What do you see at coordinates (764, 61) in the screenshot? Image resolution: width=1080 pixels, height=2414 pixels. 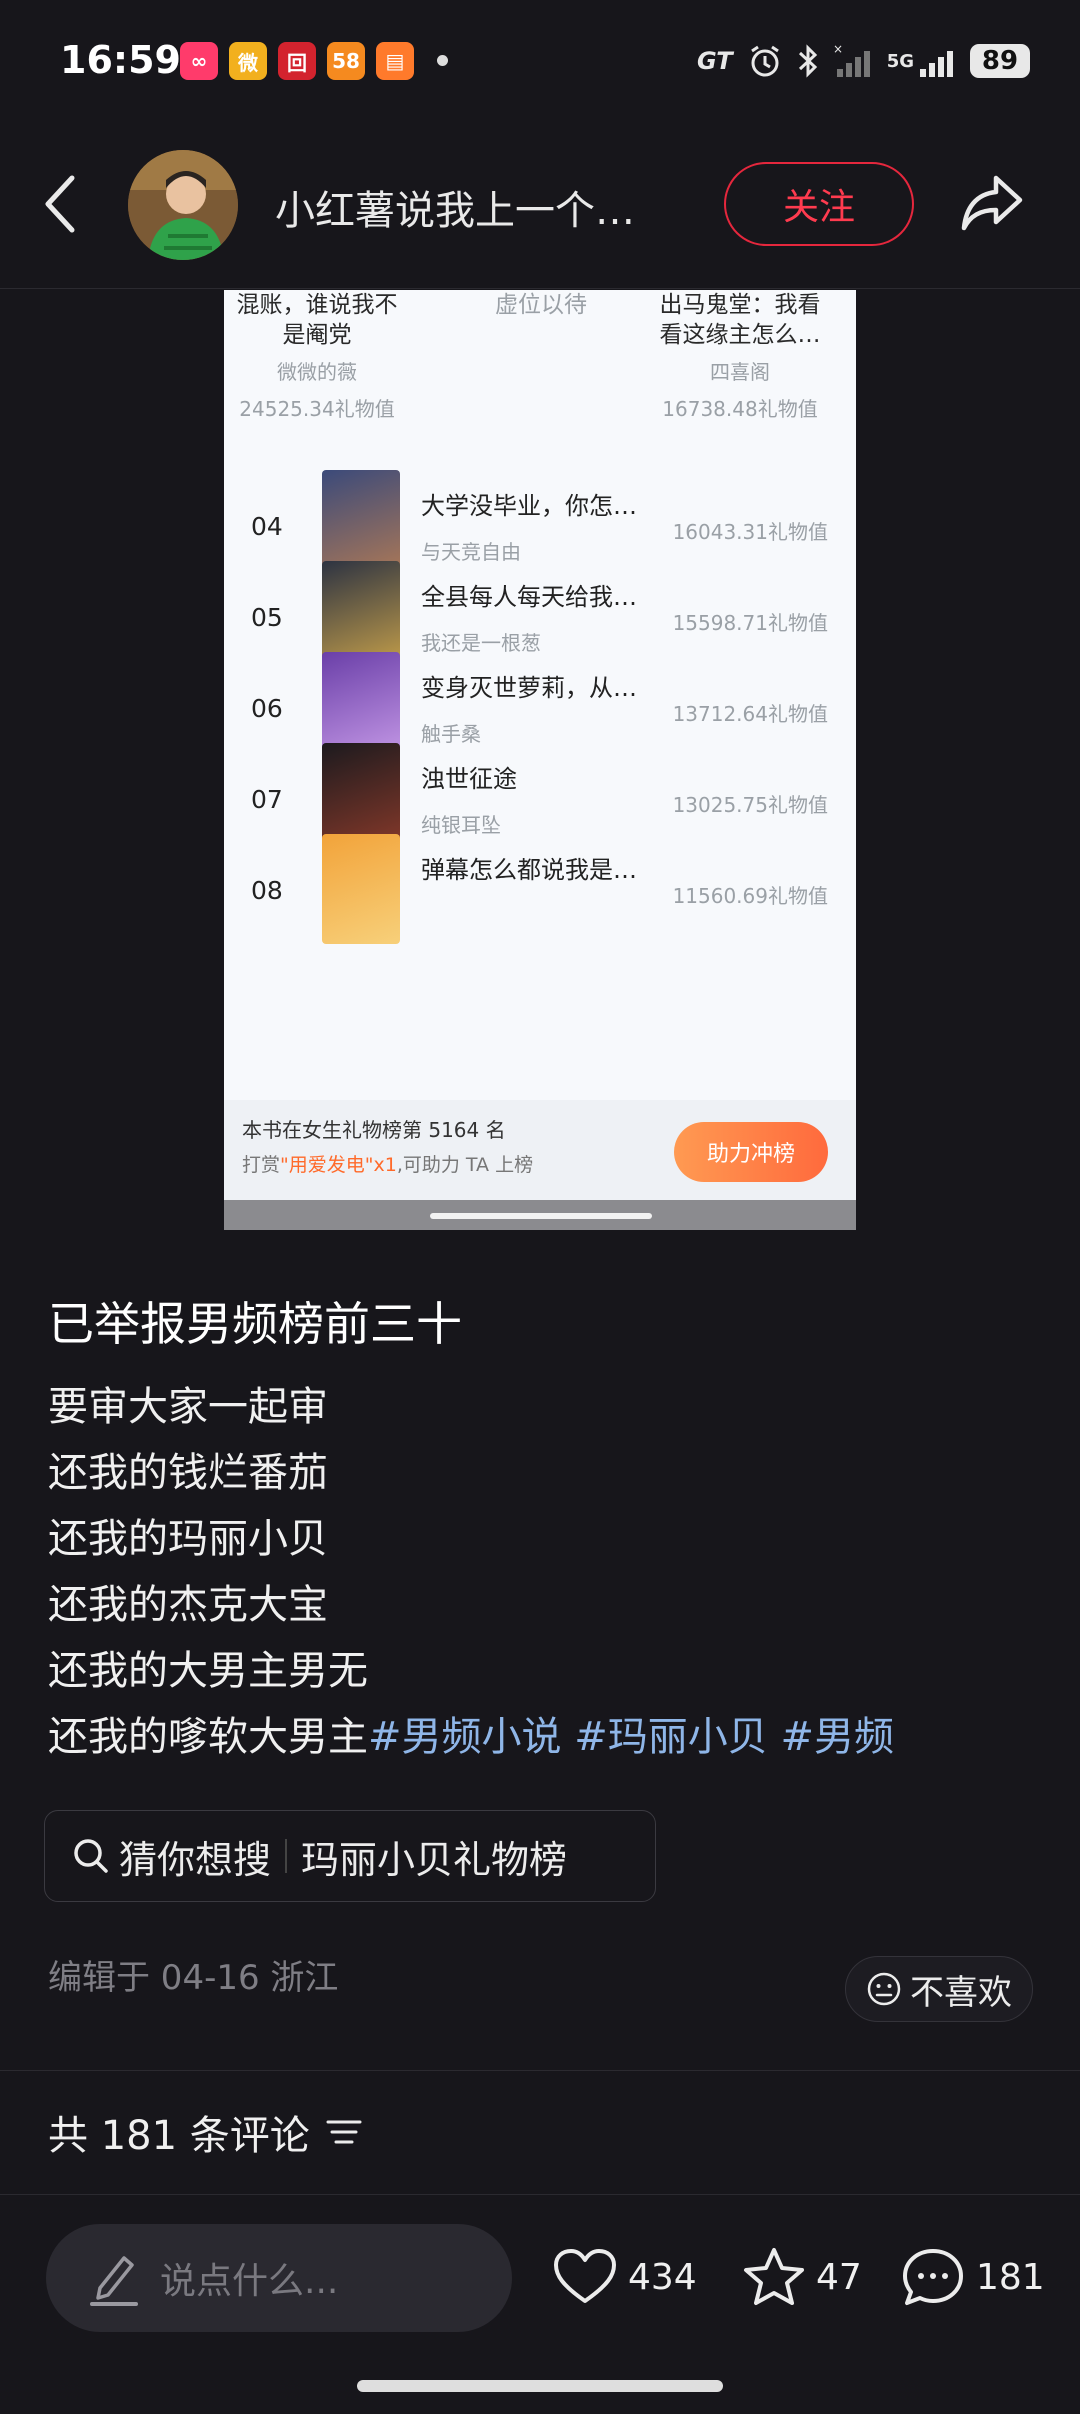 I see `alarm-icon` at bounding box center [764, 61].